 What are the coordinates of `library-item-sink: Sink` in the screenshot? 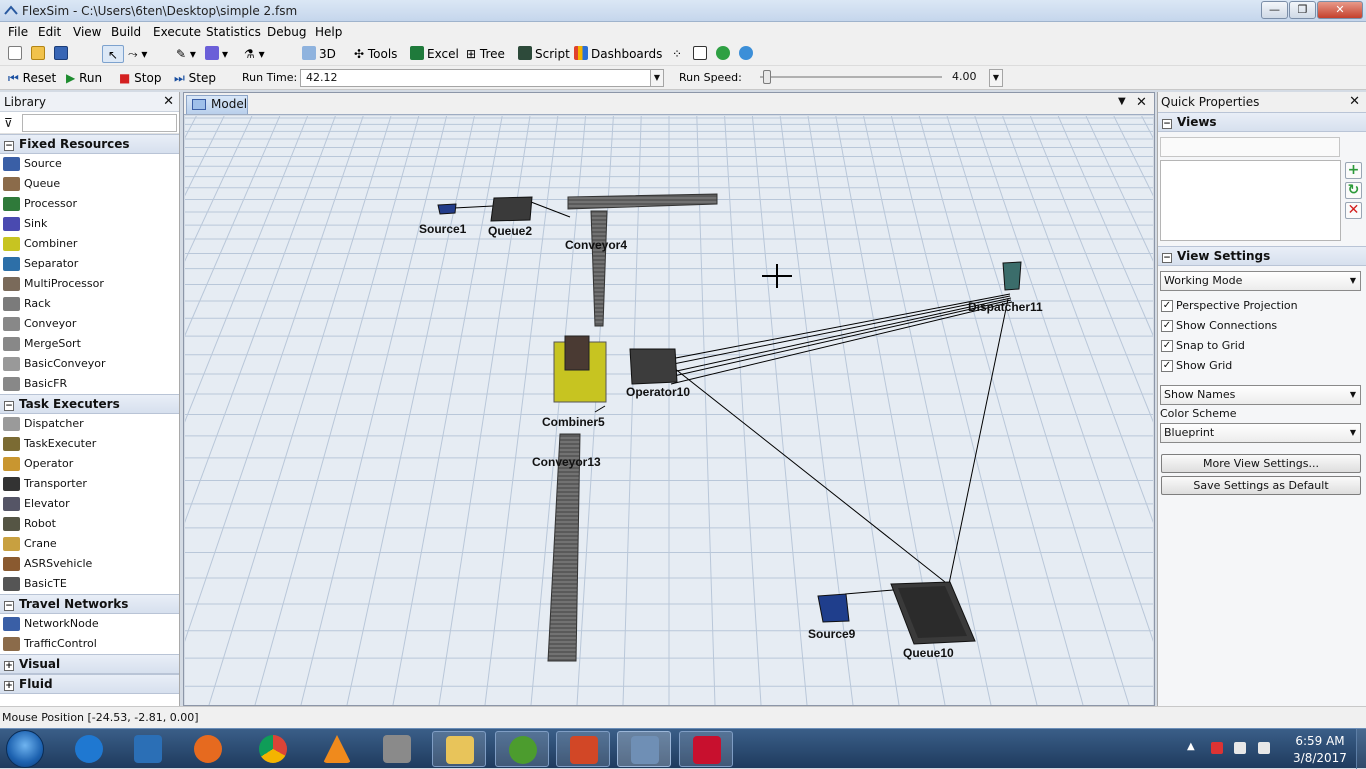 It's located at (89, 224).